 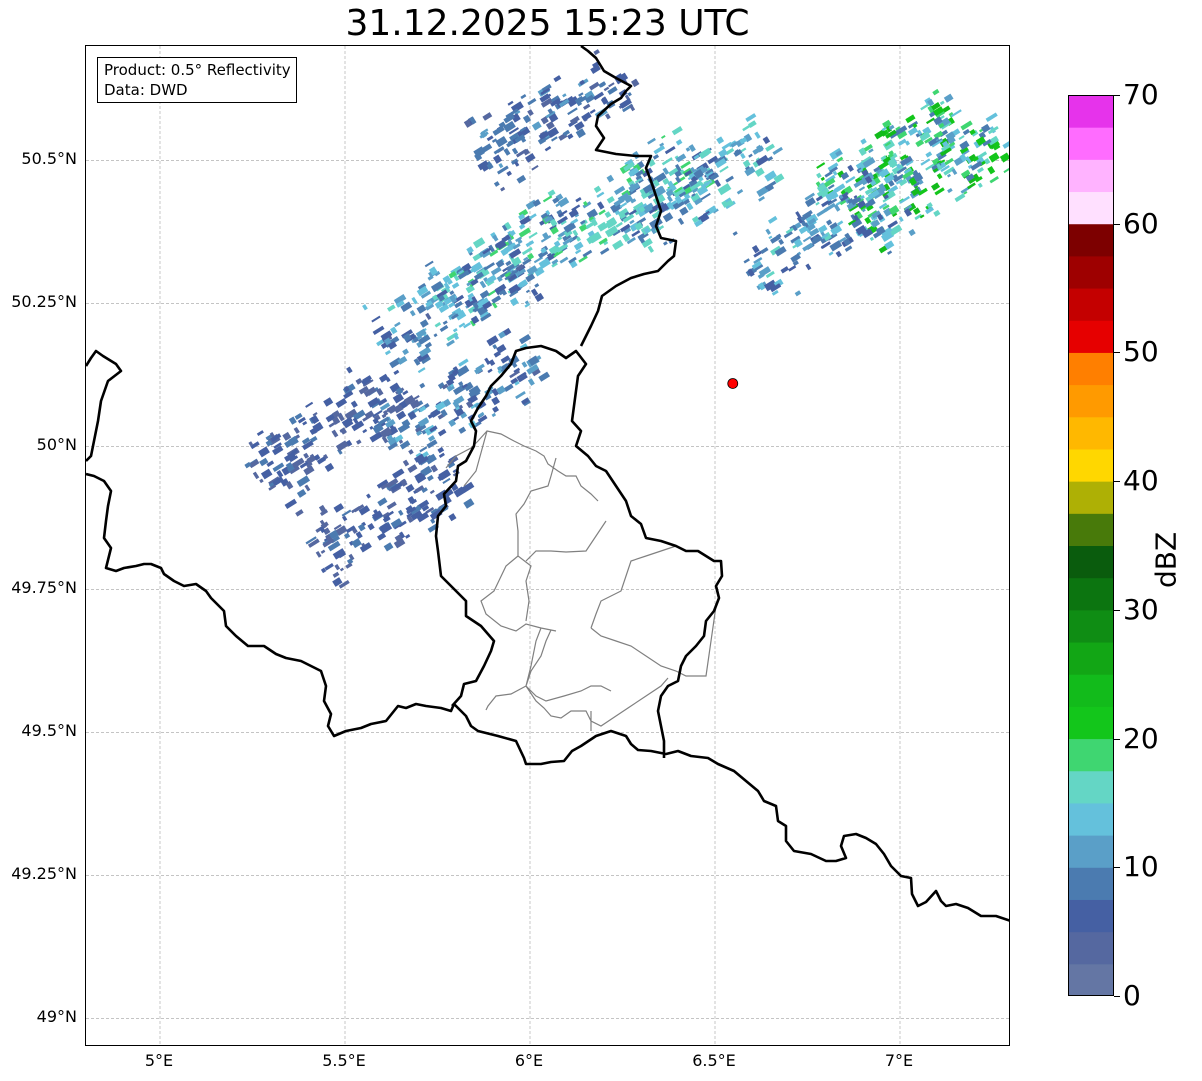 I want to click on radar-site-marker, so click(x=733, y=383).